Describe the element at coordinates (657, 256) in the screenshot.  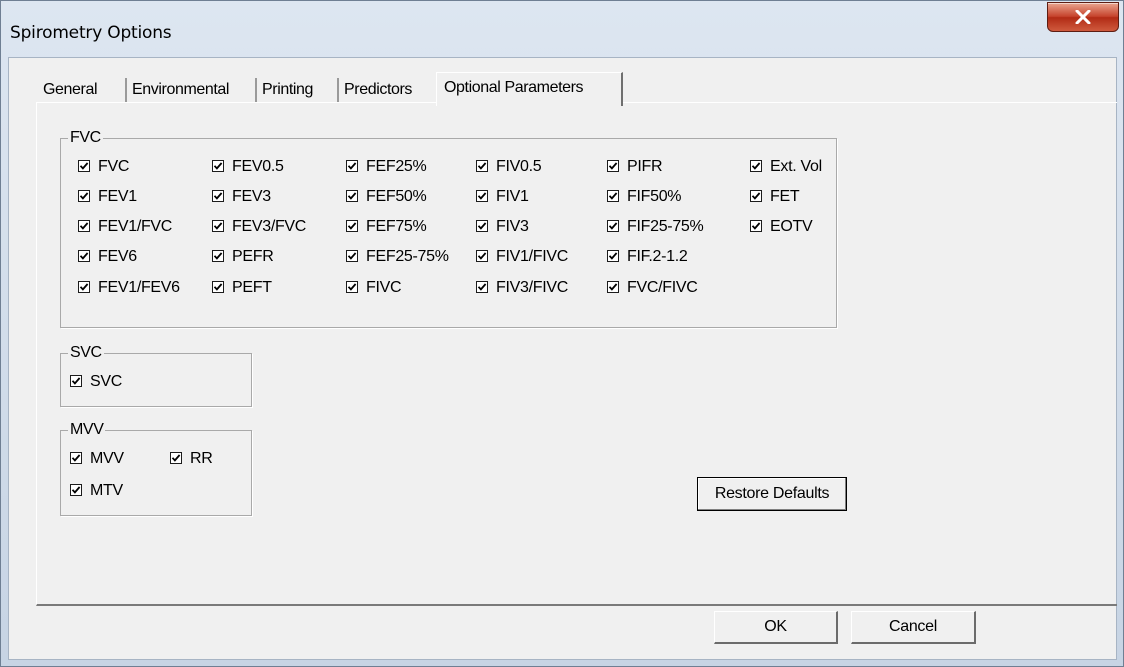
I see `checkbox-label: FIF.2-1.2` at that location.